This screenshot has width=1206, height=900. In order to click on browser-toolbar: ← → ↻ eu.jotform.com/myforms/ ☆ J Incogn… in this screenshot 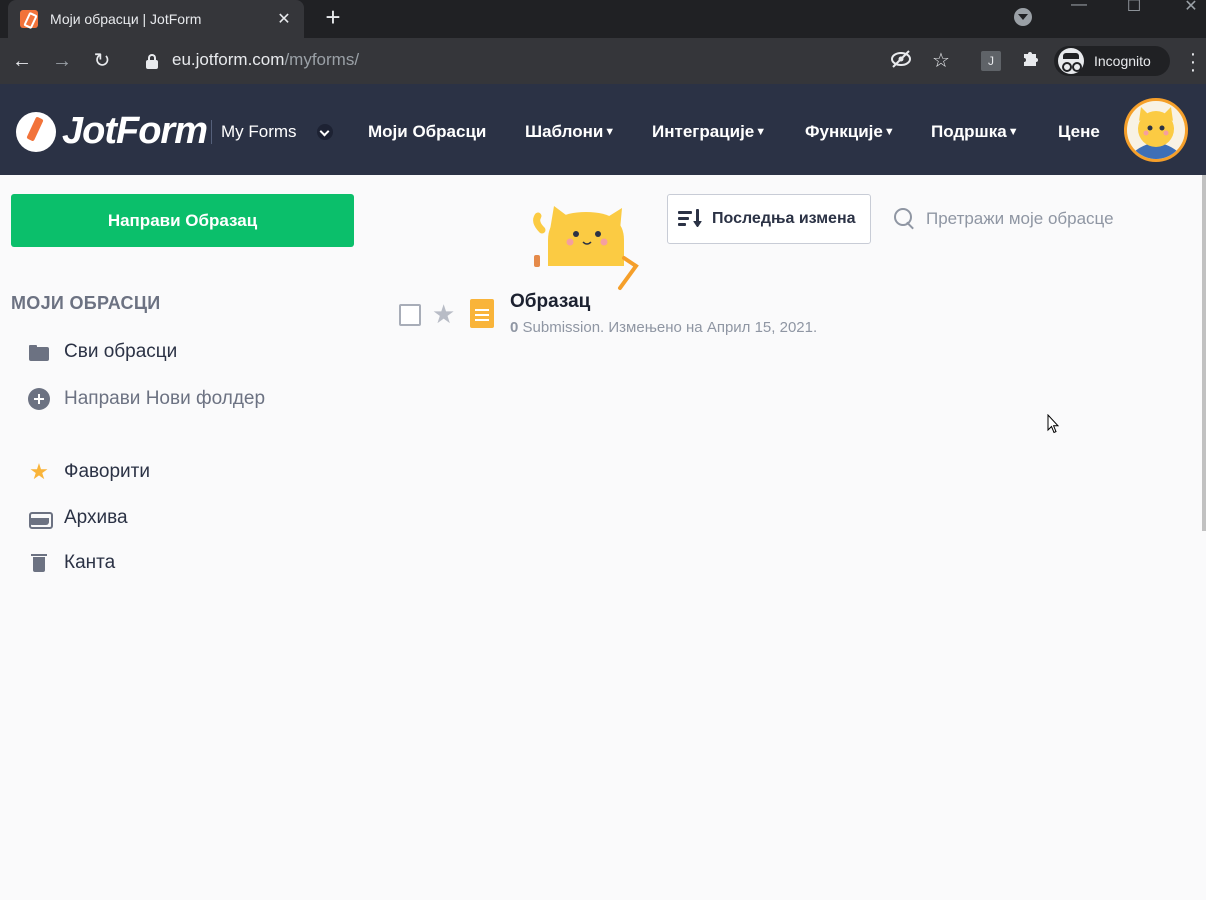, I will do `click(603, 61)`.